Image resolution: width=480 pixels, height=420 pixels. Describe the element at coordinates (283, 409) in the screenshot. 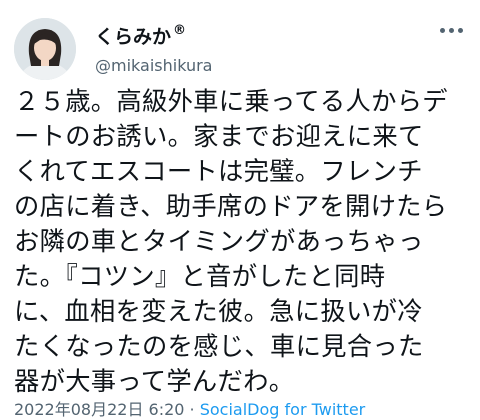

I see `tweet-source-link: SocialDog for Twitter` at that location.